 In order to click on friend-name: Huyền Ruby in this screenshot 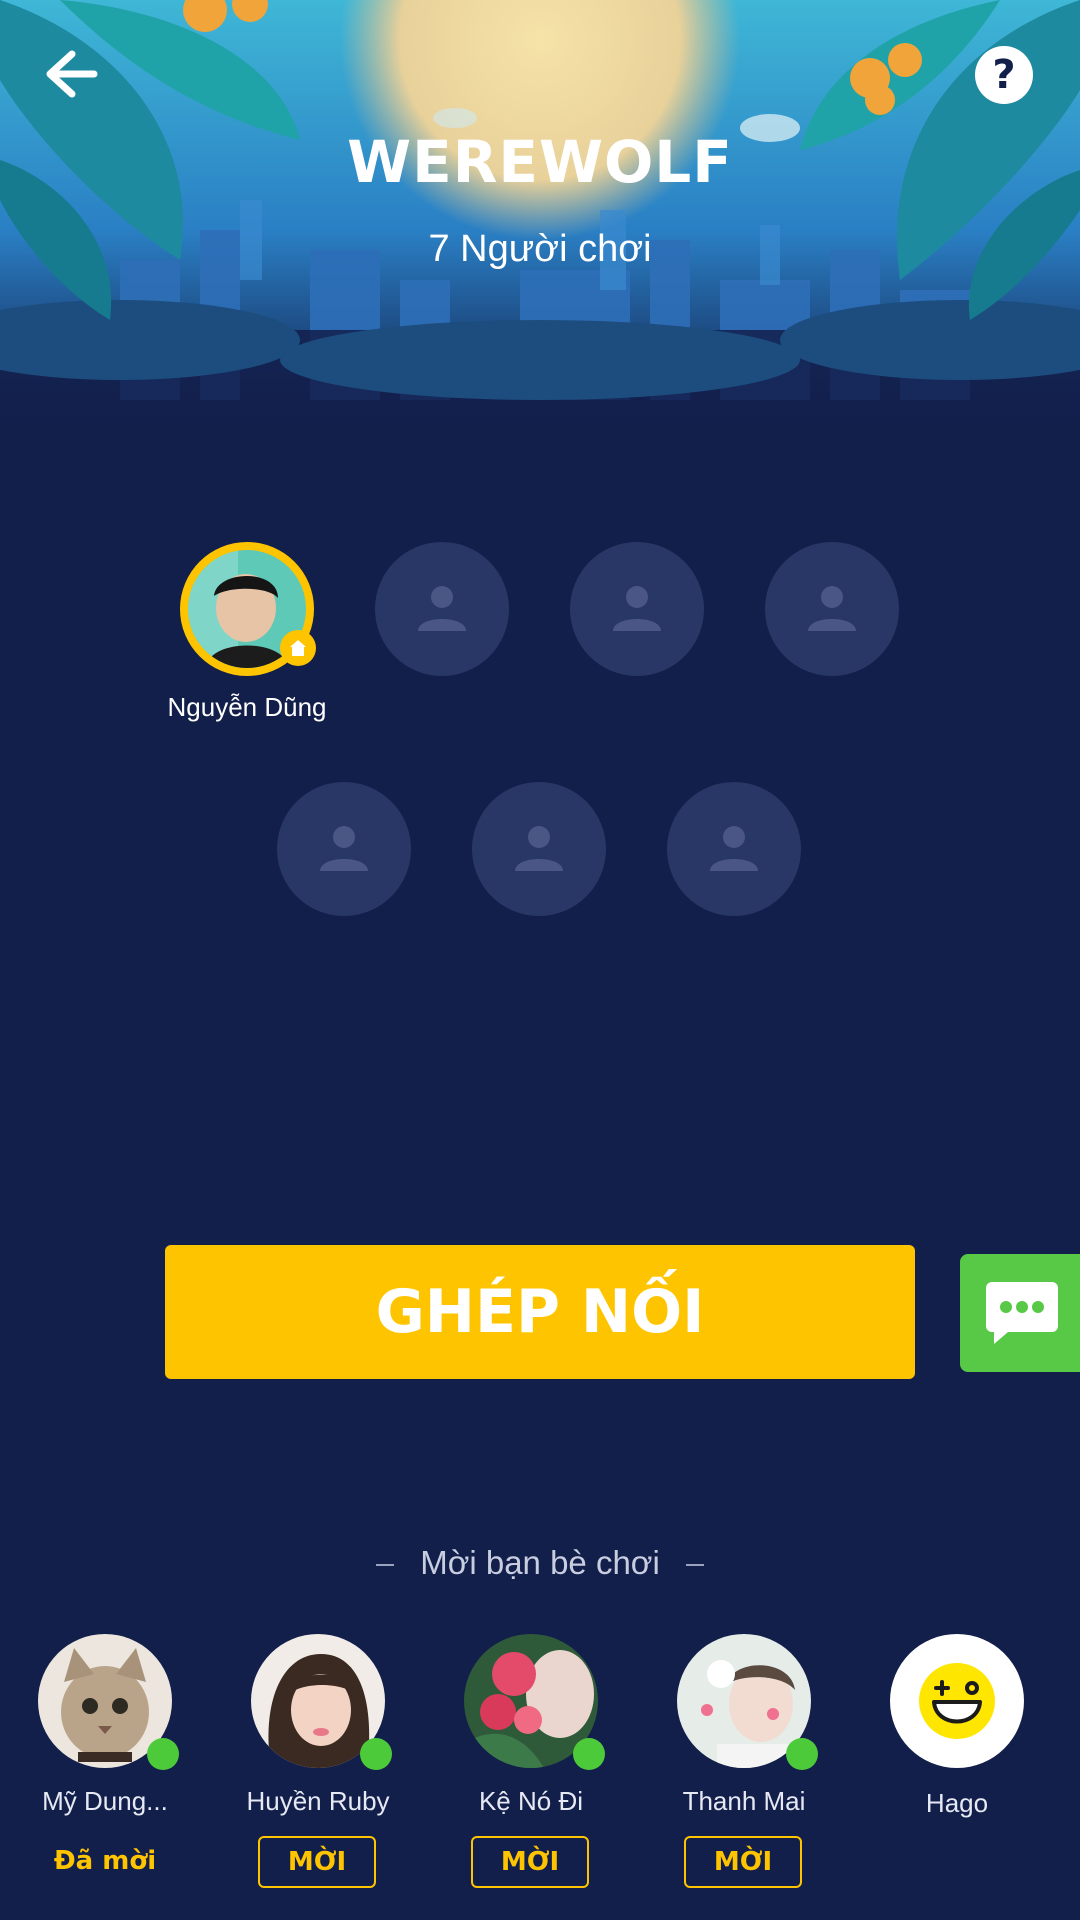, I will do `click(318, 1801)`.